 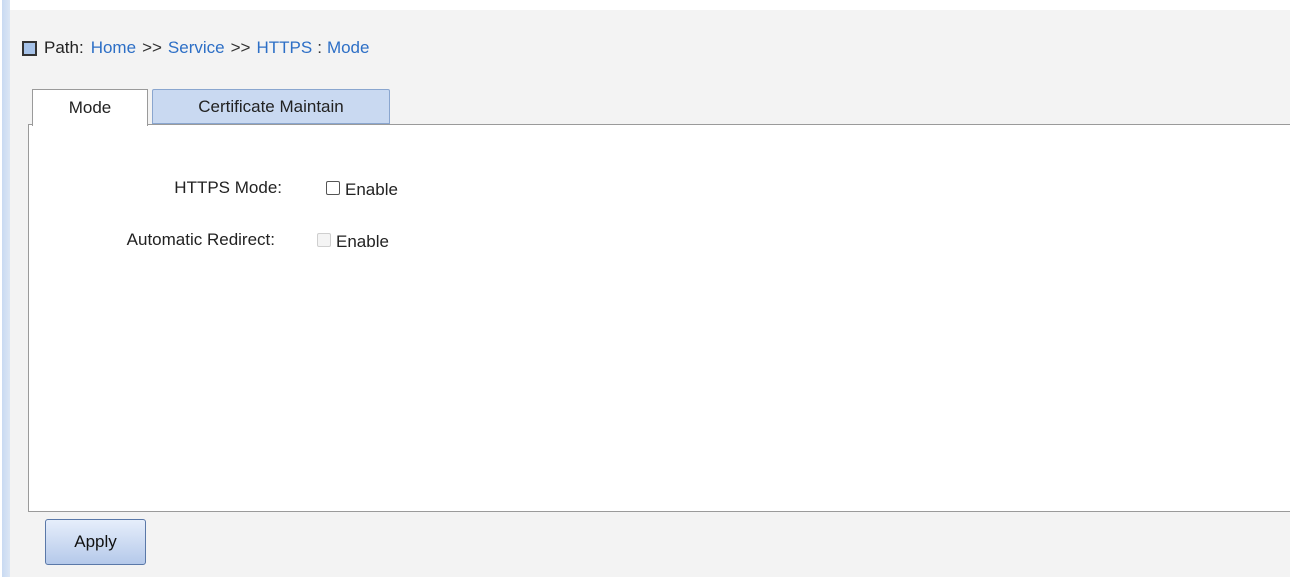 I want to click on apply-button: Apply, so click(x=95, y=542).